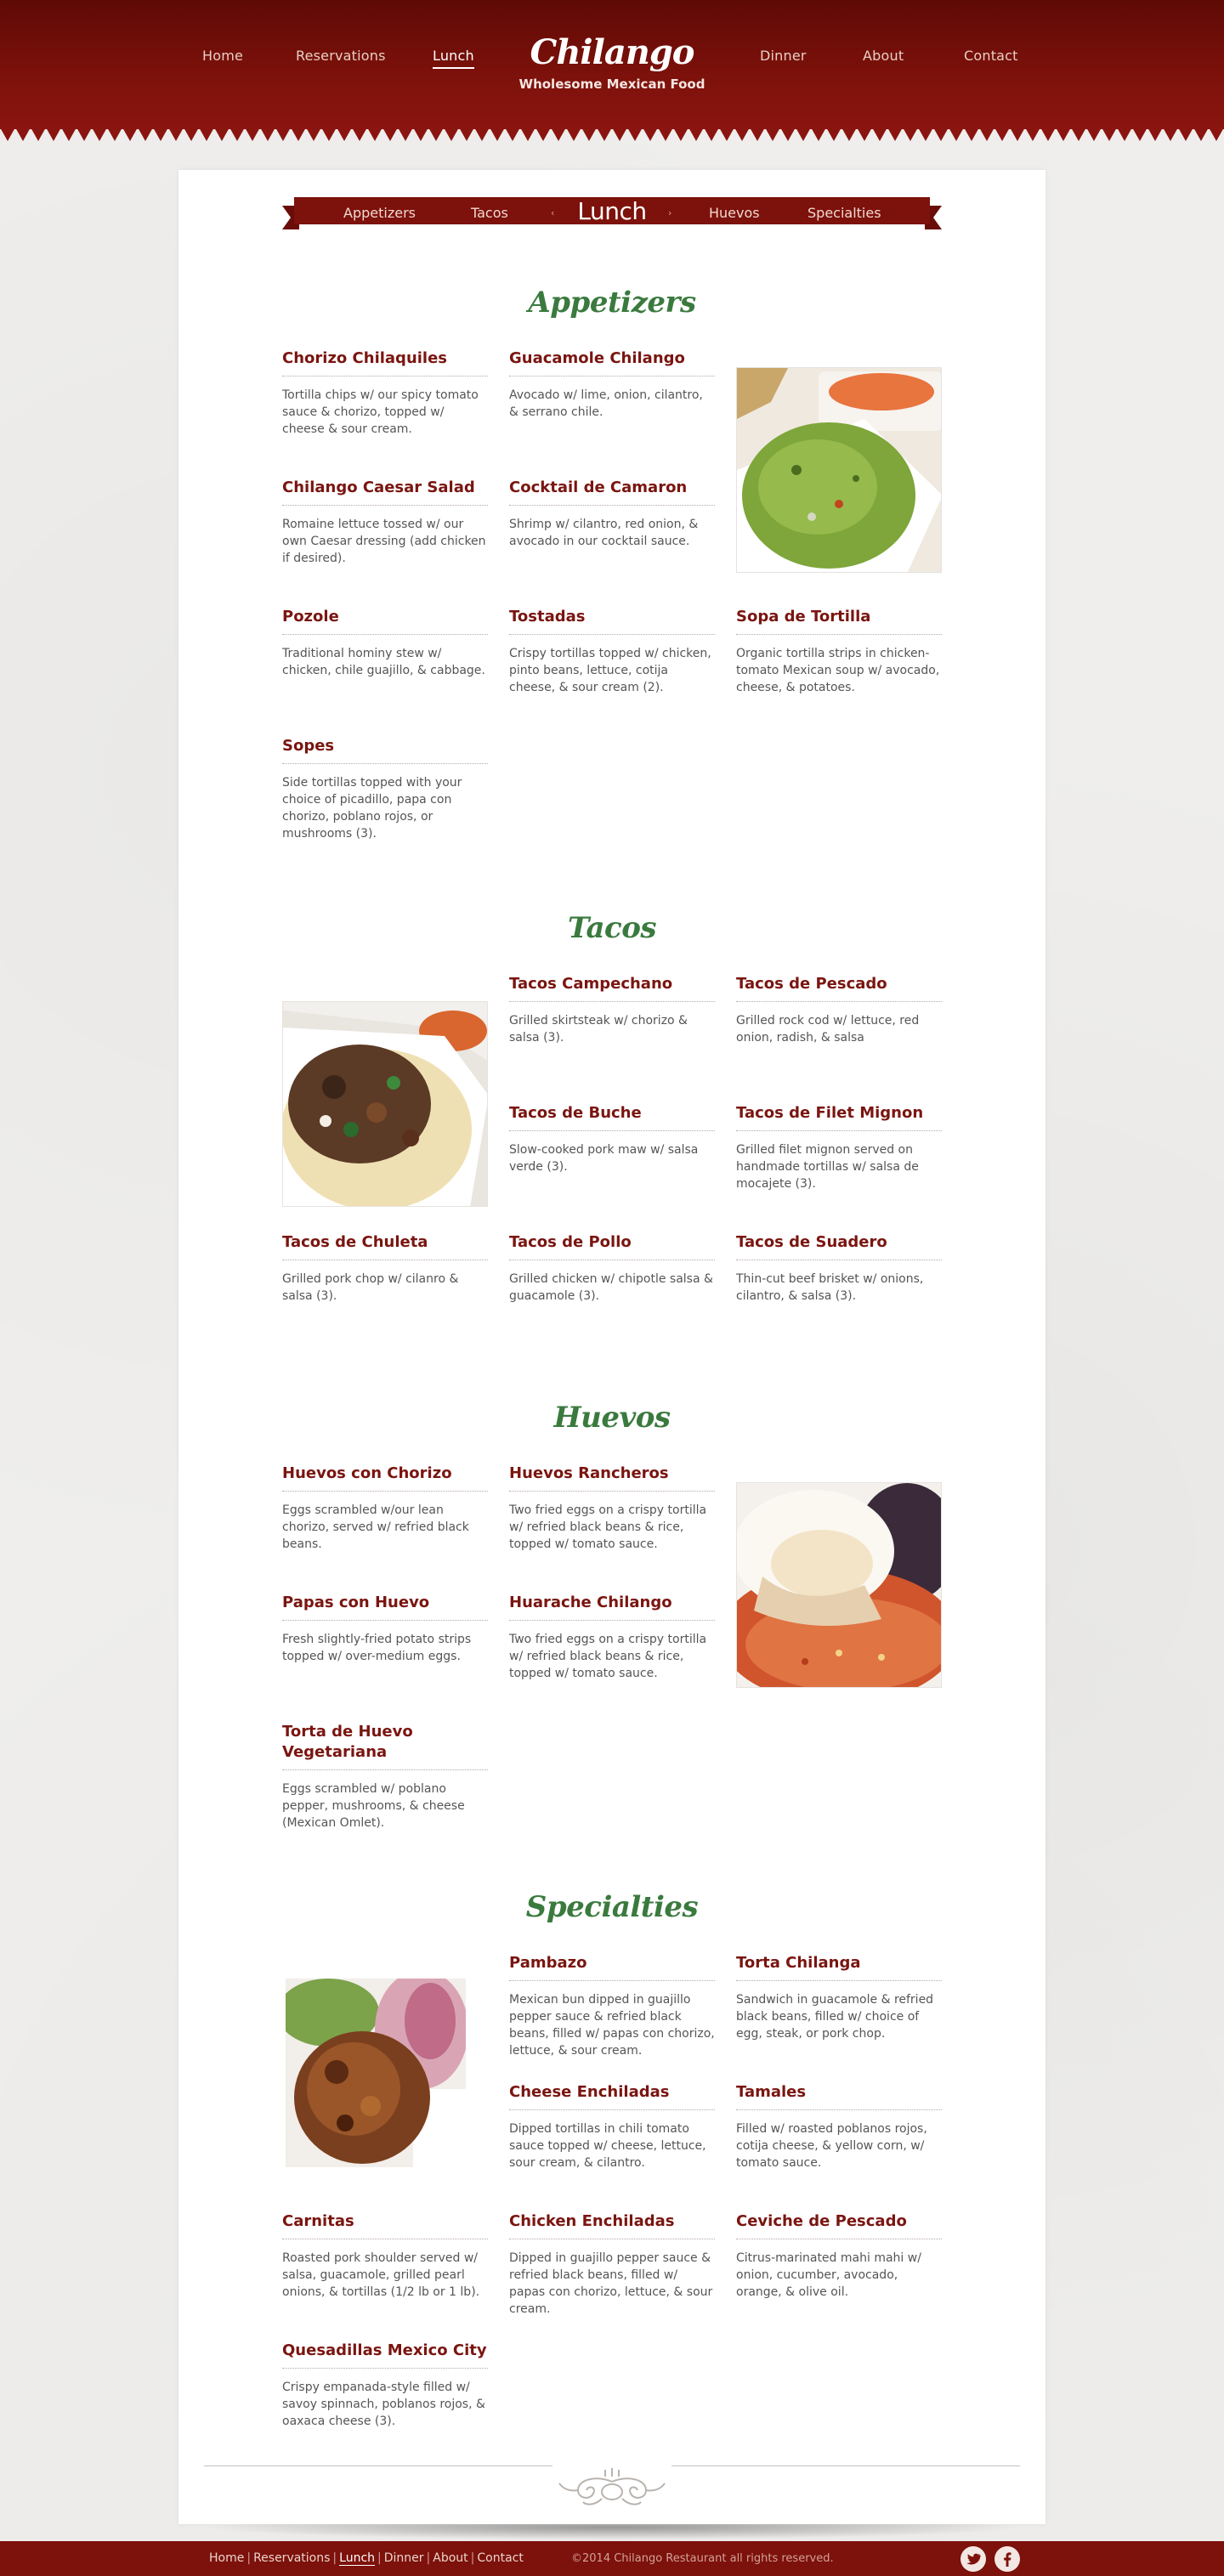  I want to click on item-name: Tamales, so click(839, 2096).